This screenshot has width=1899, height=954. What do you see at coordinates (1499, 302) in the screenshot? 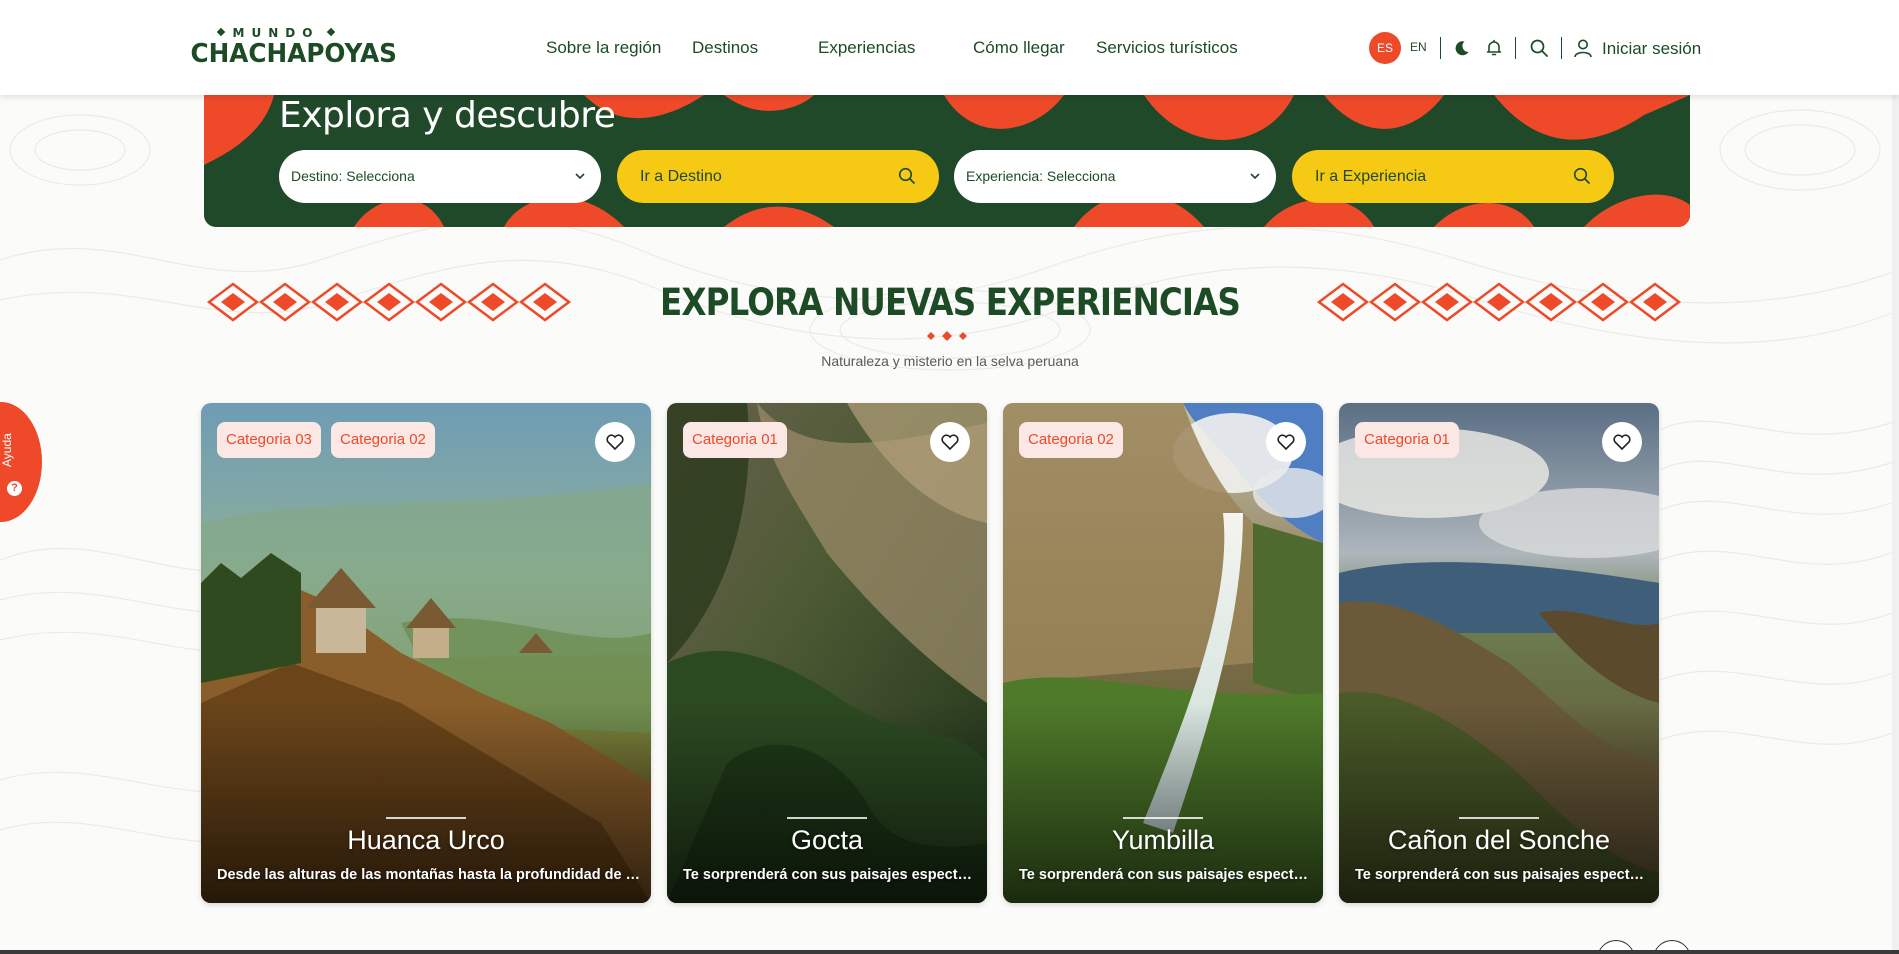
I see `diamond-ornament-right` at bounding box center [1499, 302].